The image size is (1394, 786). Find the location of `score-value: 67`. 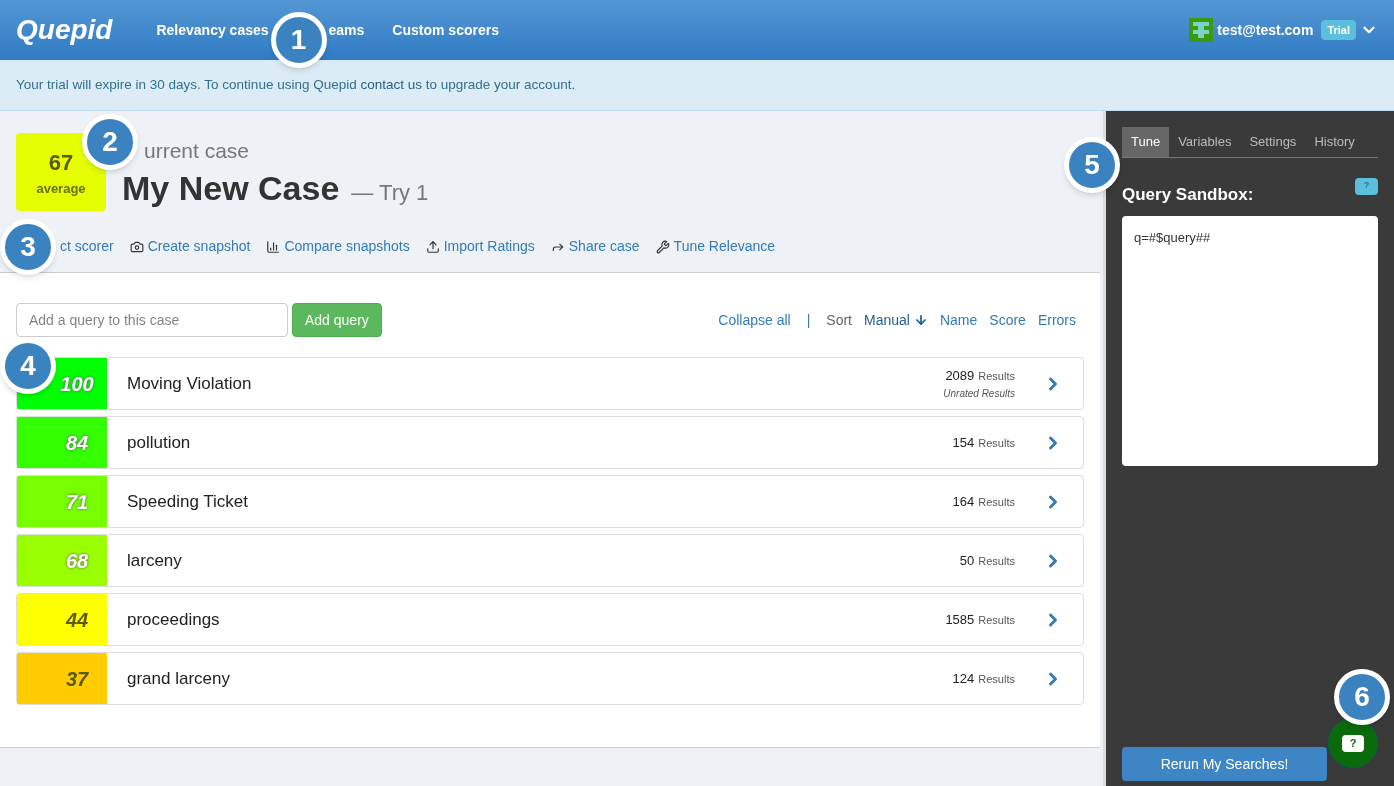

score-value: 67 is located at coordinates (61, 162).